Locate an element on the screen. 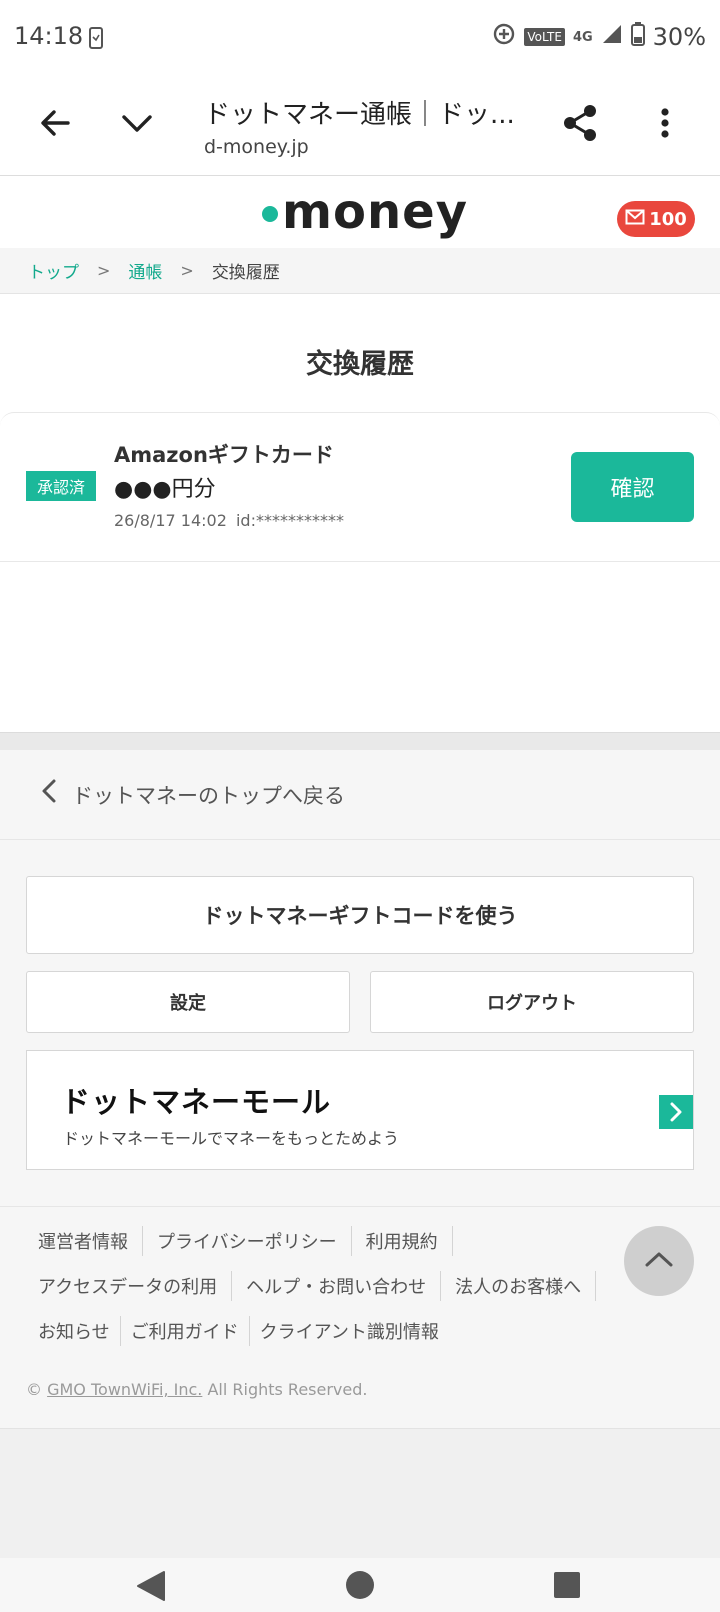 Image resolution: width=720 pixels, height=1612 pixels. breadcrumb-passbook: 通帳 is located at coordinates (145, 270).